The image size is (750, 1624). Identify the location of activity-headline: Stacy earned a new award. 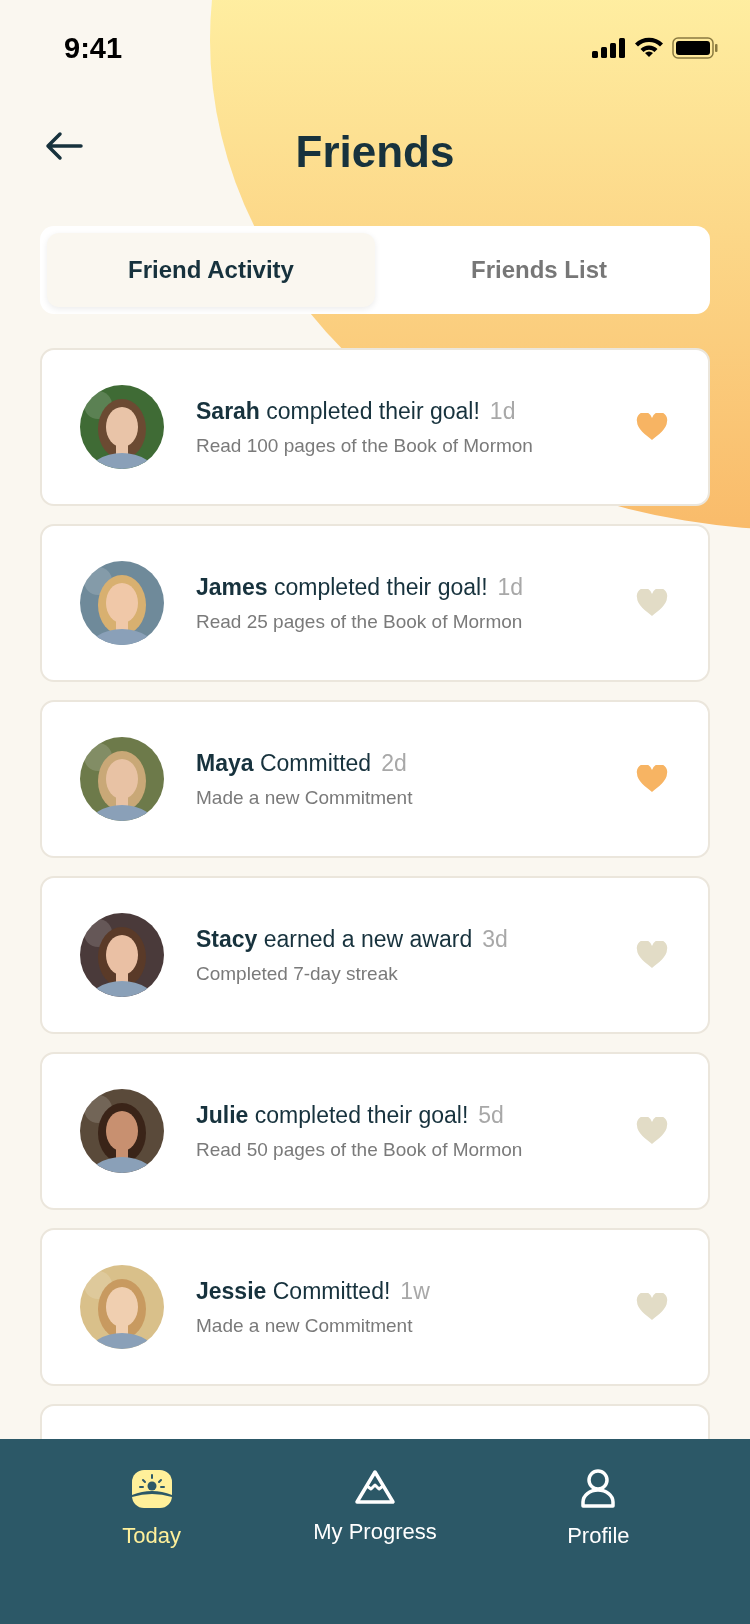
(334, 939).